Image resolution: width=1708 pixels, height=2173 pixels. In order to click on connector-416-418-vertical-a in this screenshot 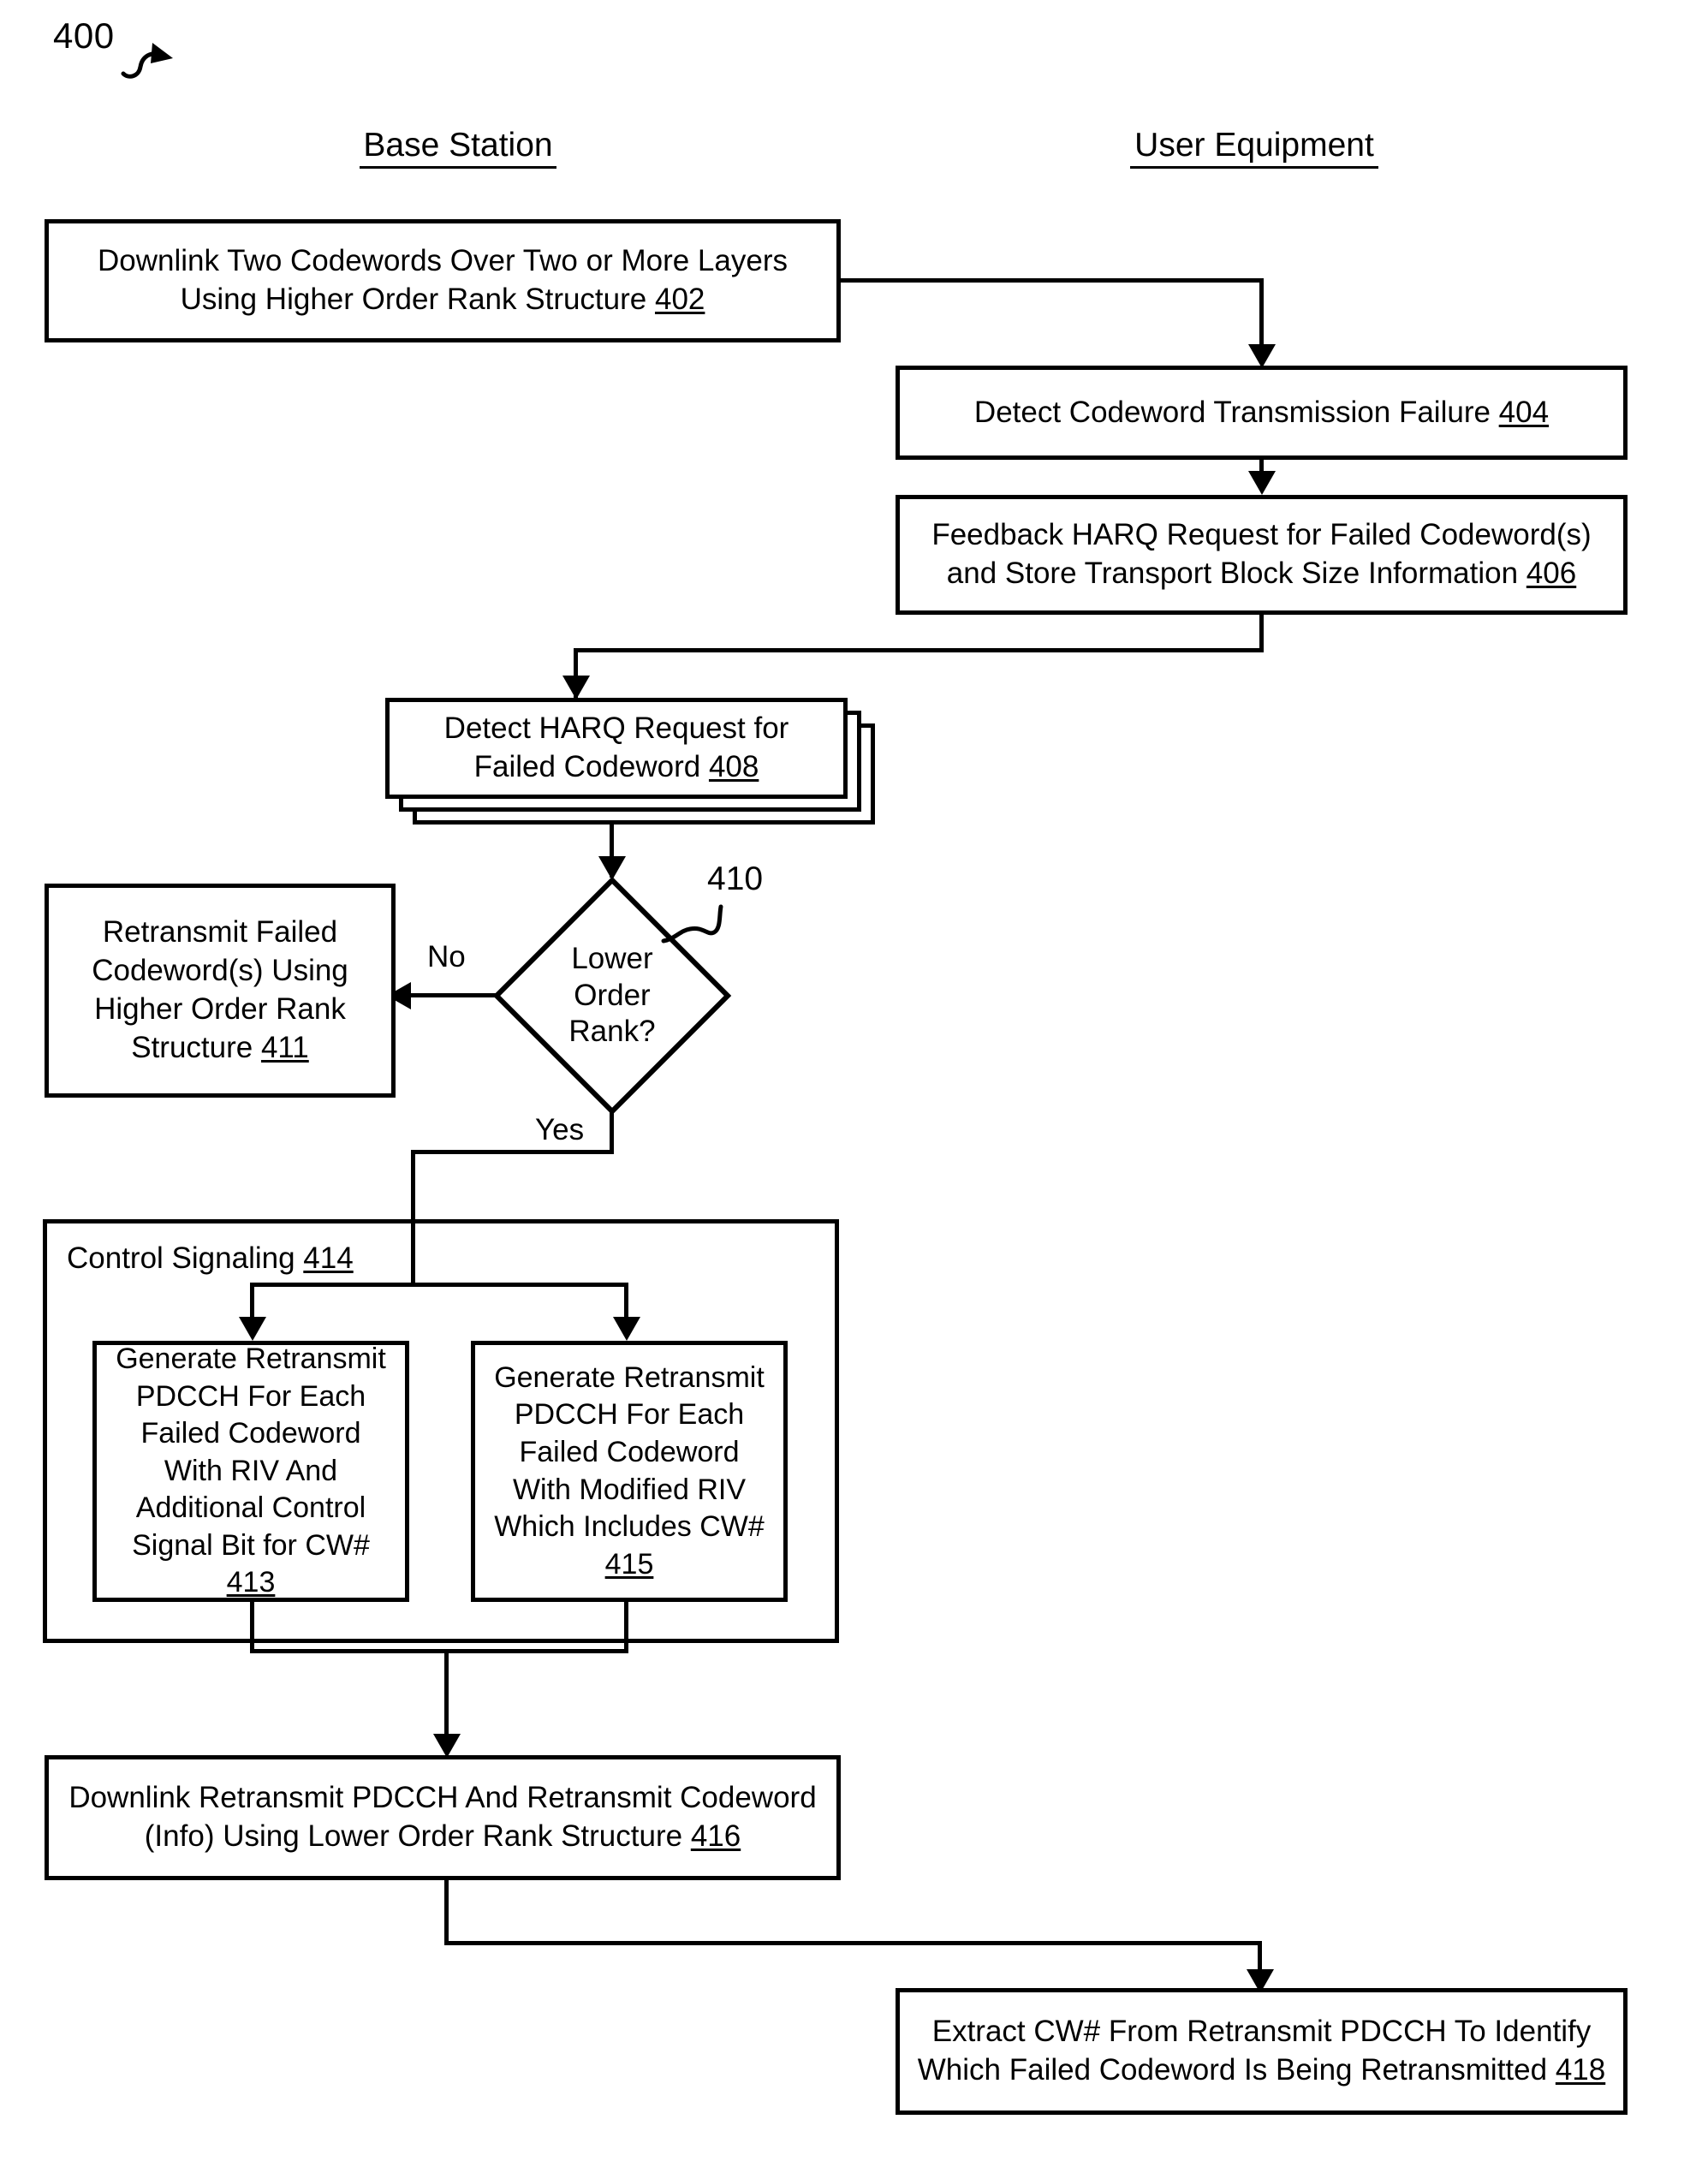, I will do `click(446, 1912)`.